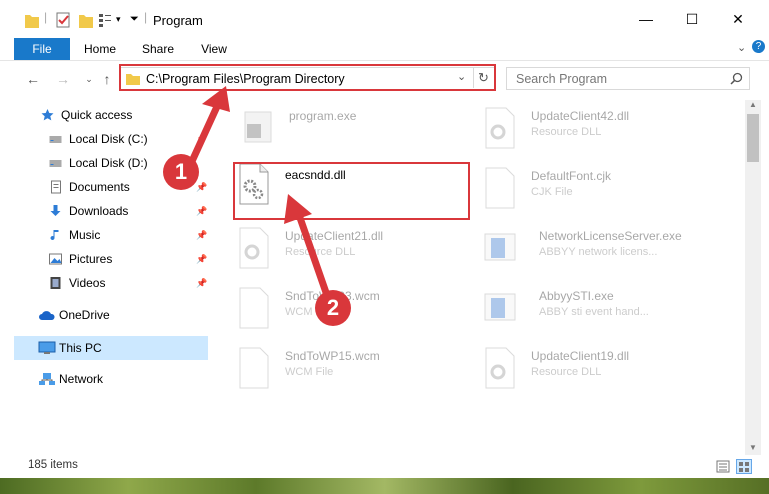  I want to click on tab-share: Share, so click(158, 49).